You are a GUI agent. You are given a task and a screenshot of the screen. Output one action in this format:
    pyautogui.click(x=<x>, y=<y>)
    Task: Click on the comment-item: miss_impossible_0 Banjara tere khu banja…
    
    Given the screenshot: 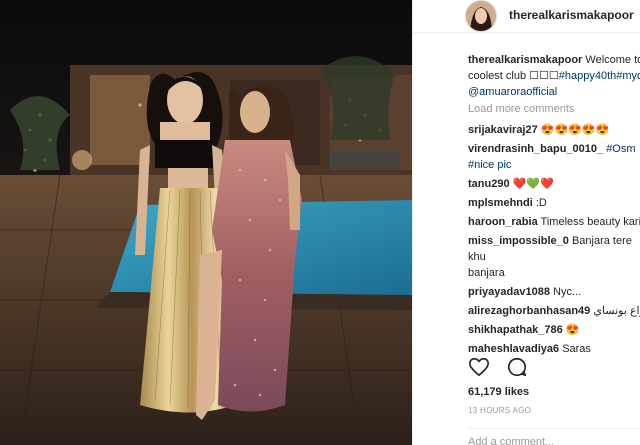 What is the action you would take?
    pyautogui.click(x=554, y=257)
    